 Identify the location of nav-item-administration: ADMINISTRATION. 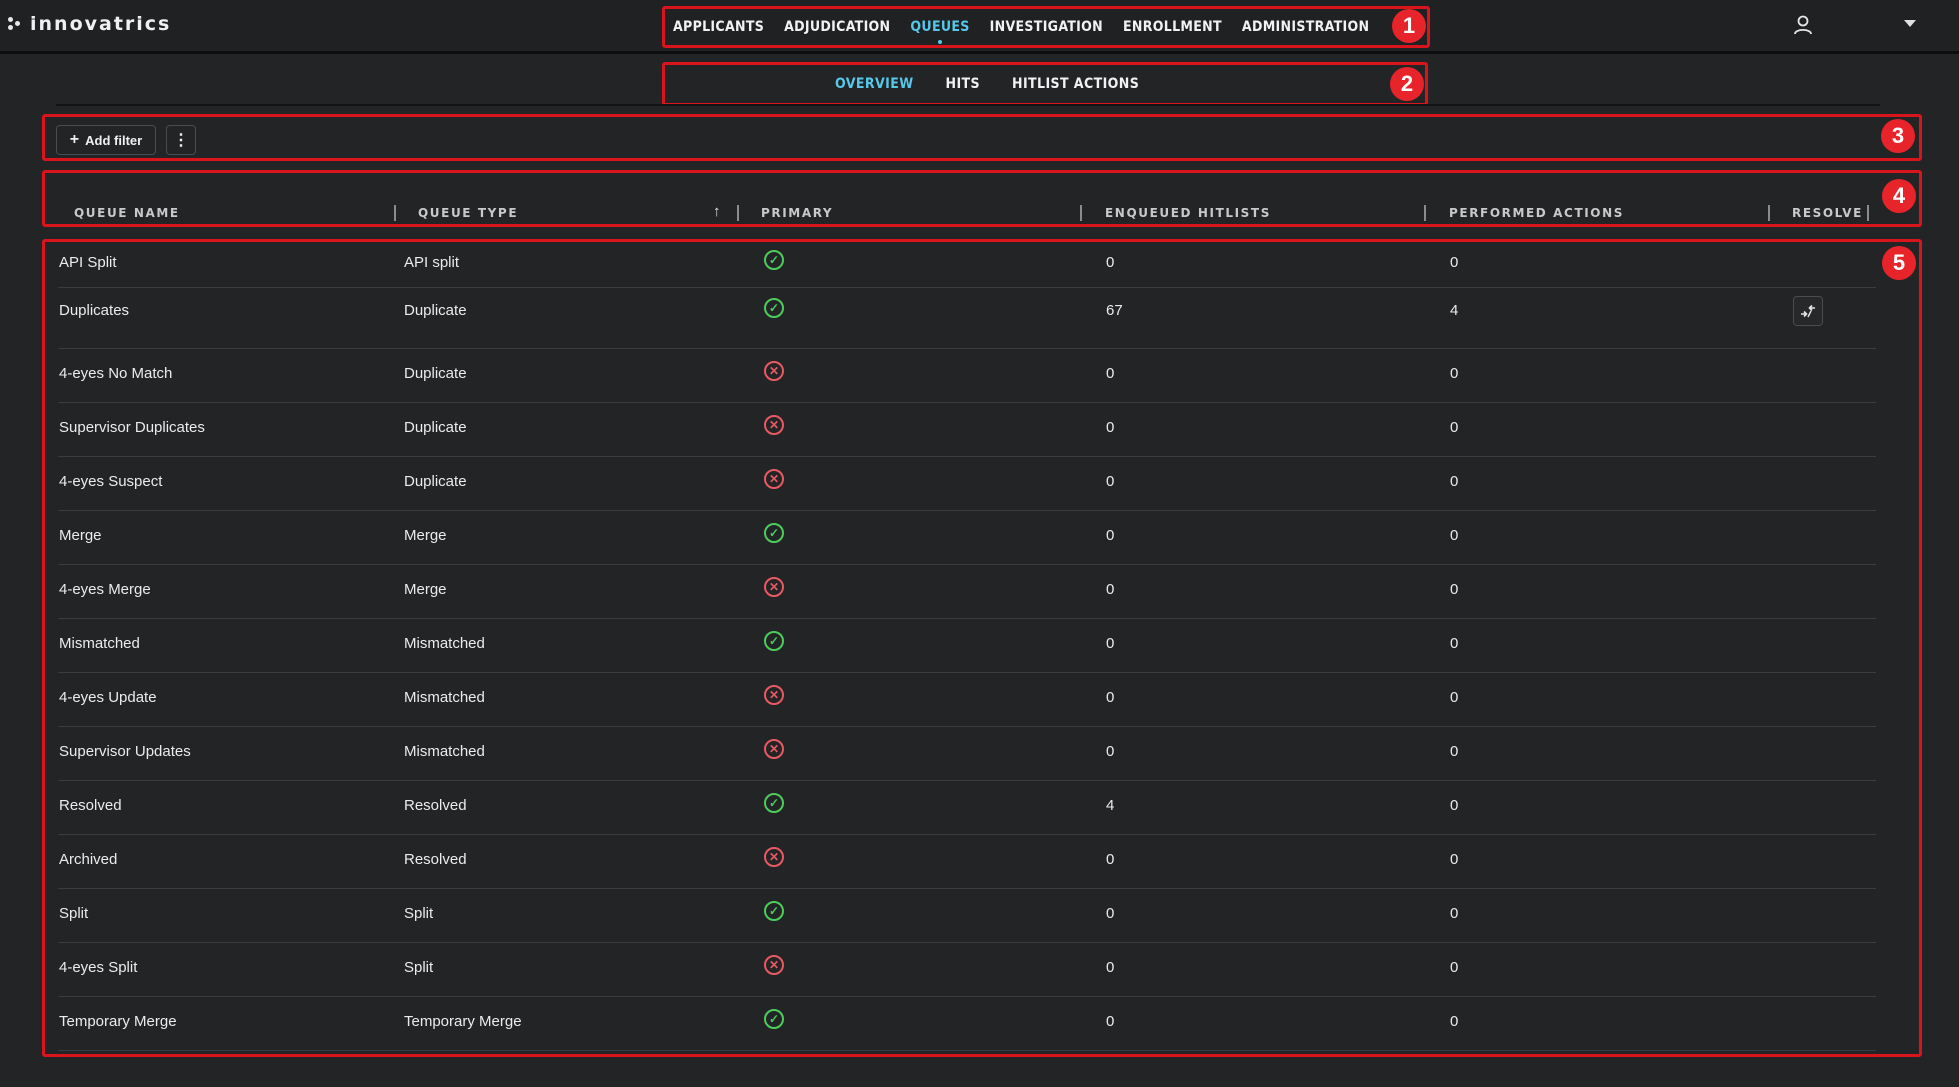
(1305, 27).